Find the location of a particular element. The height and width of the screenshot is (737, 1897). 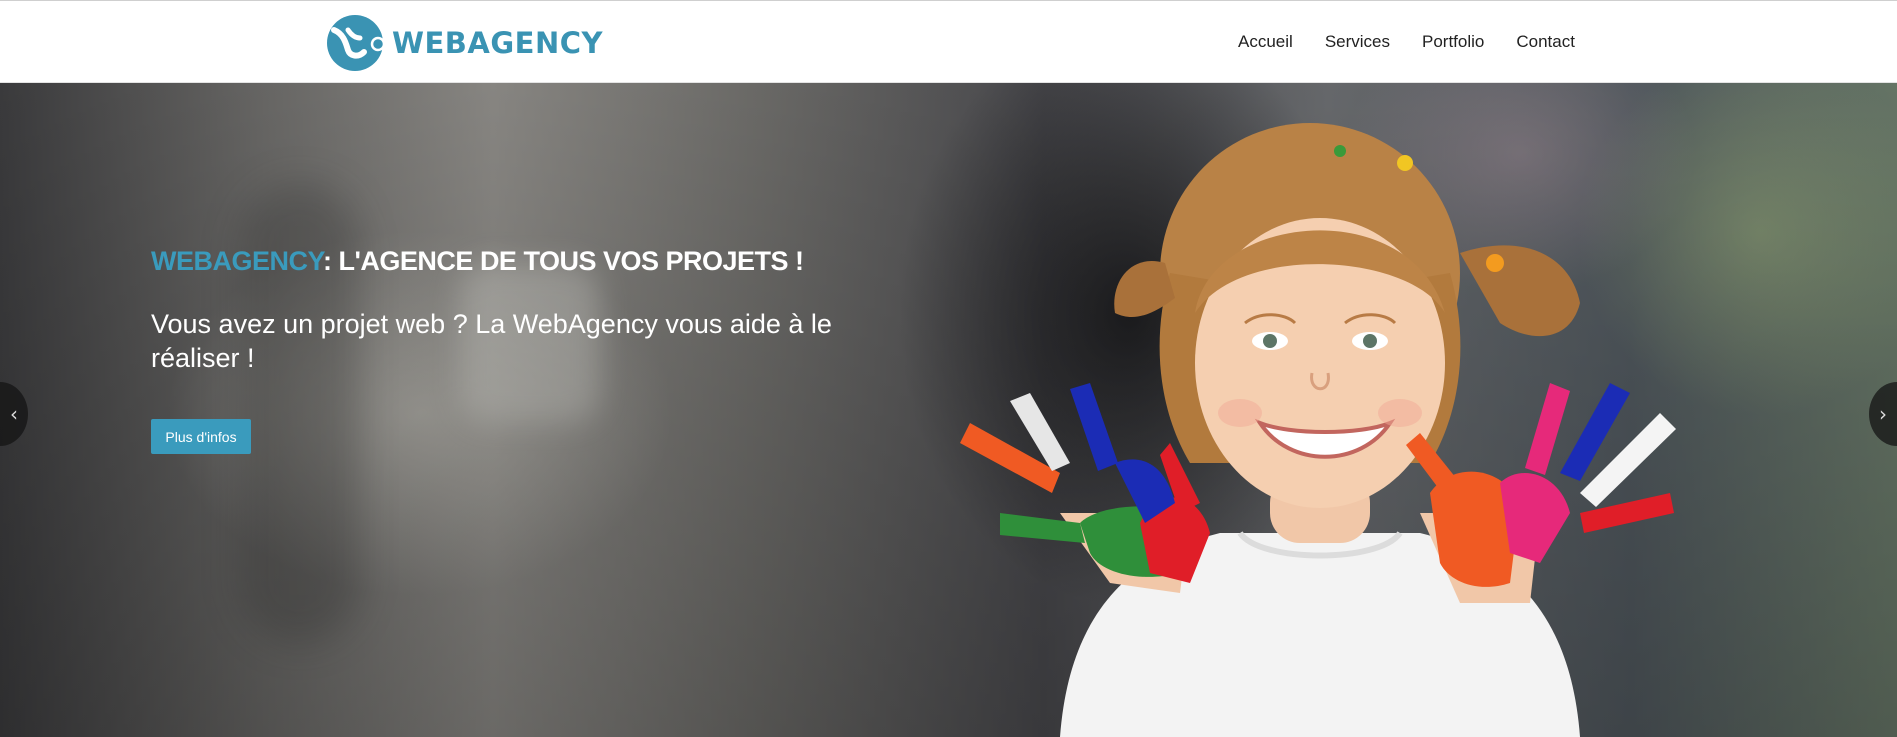

nav-portfolio: Portfolio is located at coordinates (1453, 42).